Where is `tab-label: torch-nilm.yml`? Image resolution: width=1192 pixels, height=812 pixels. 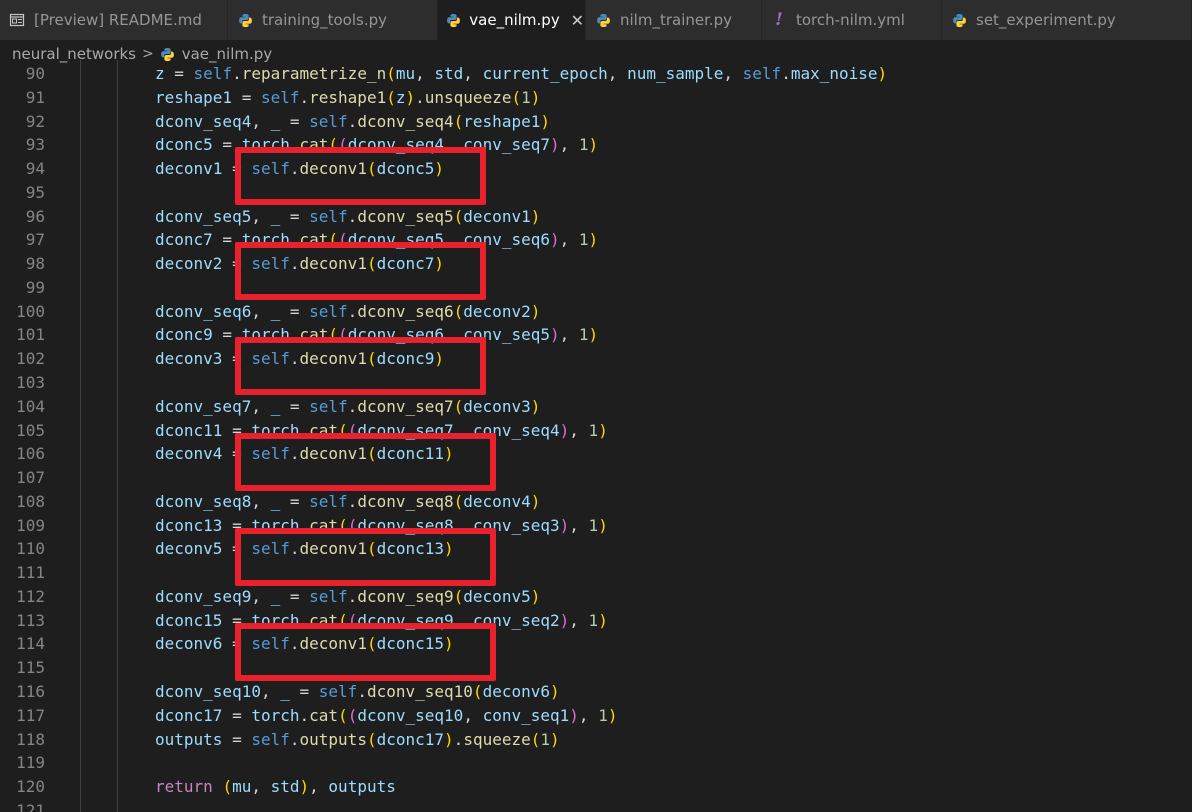
tab-label: torch-nilm.yml is located at coordinates (850, 20).